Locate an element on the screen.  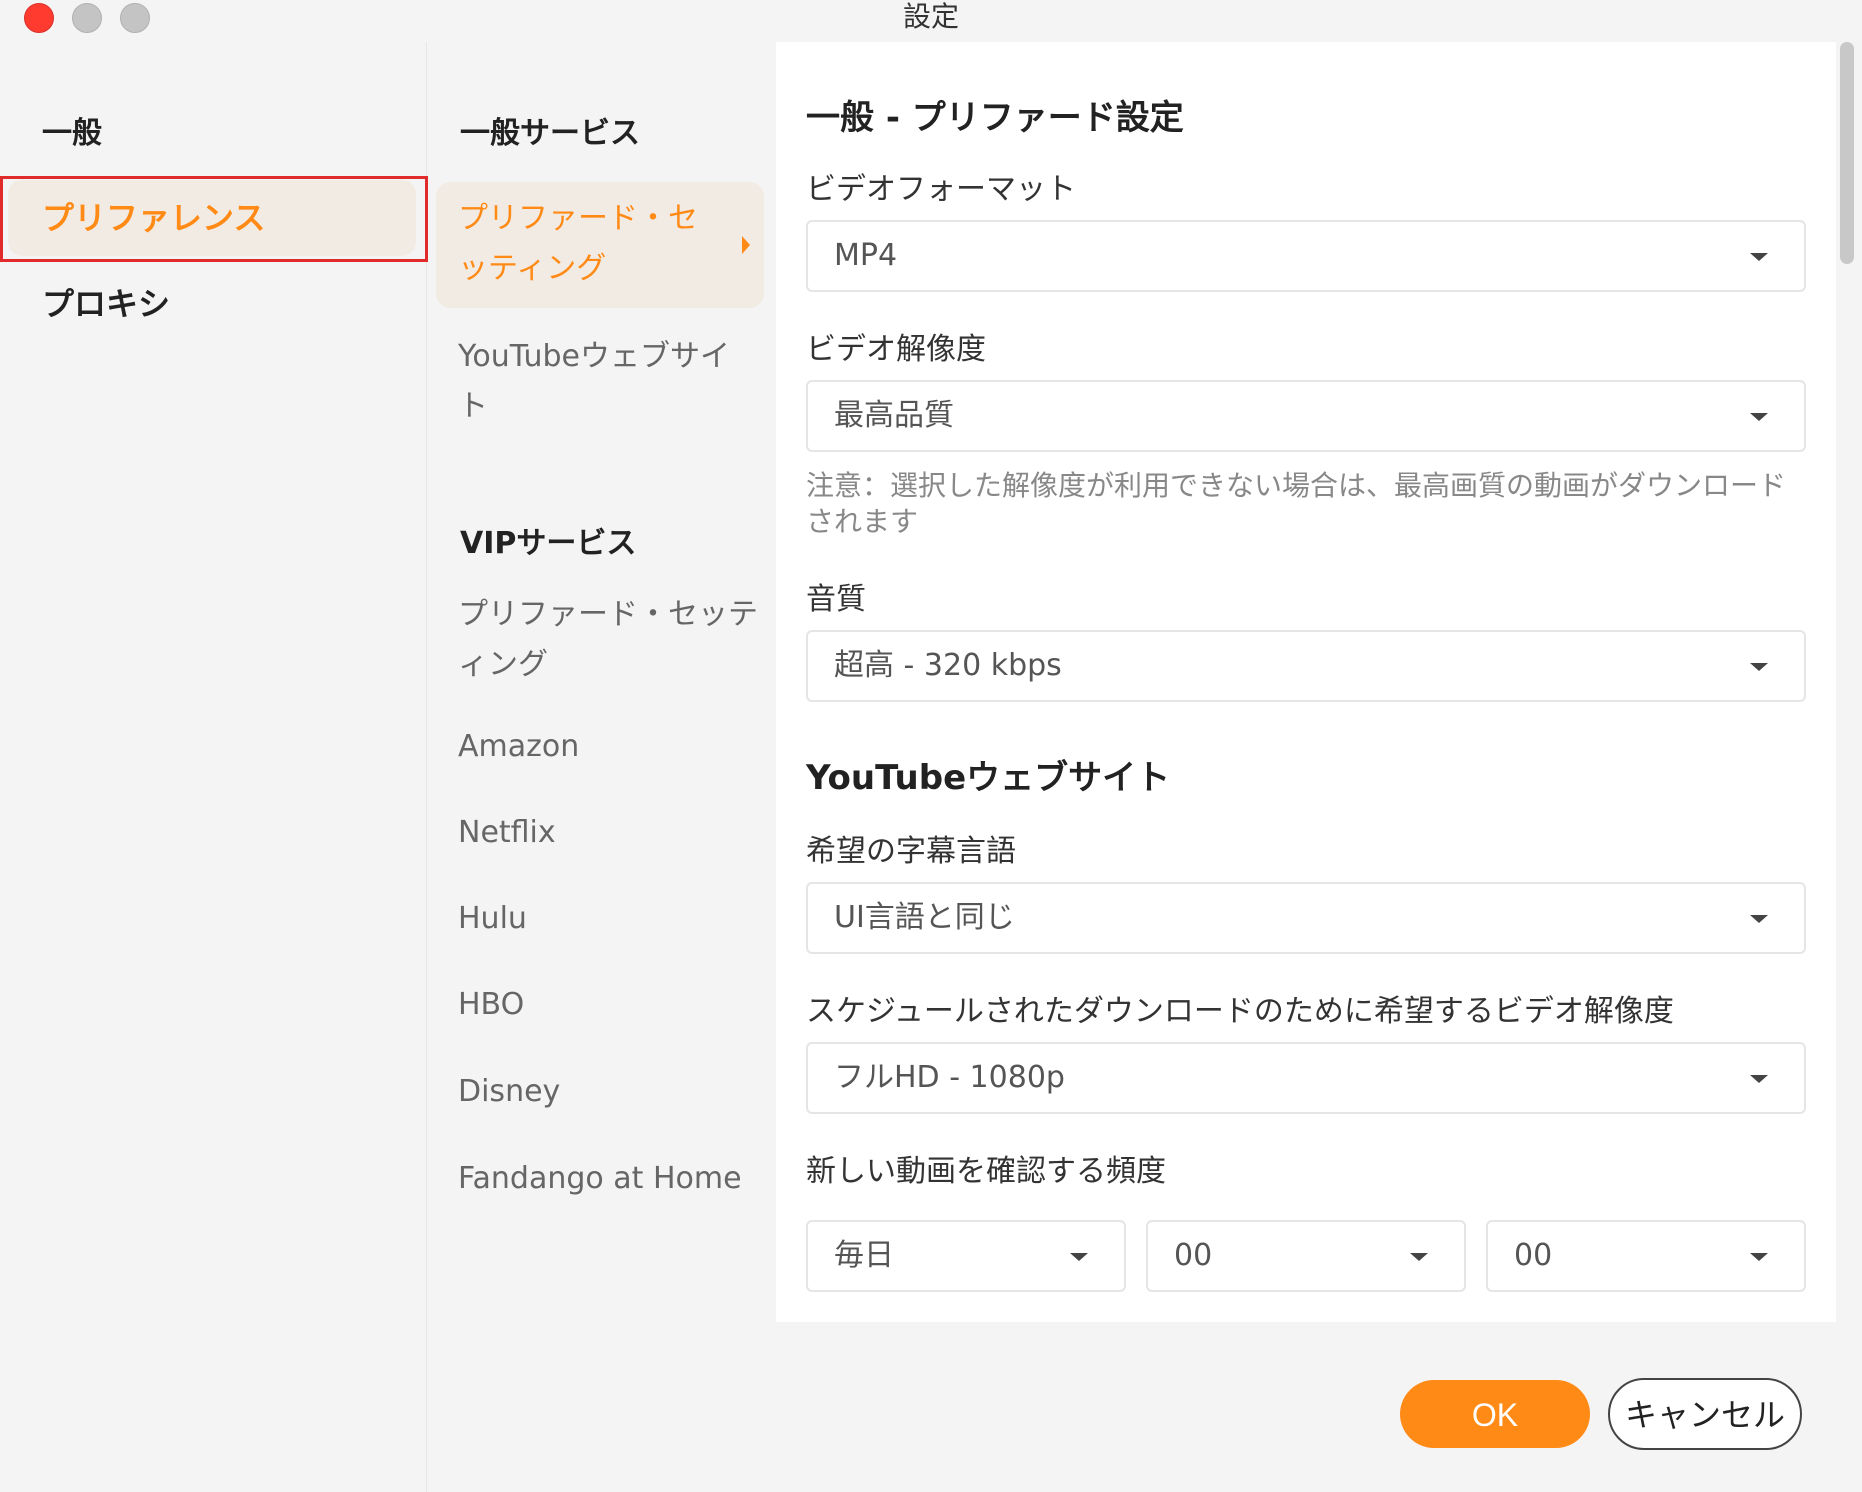
section-title-youtube: YouTubeウェブサイト is located at coordinates (988, 778).